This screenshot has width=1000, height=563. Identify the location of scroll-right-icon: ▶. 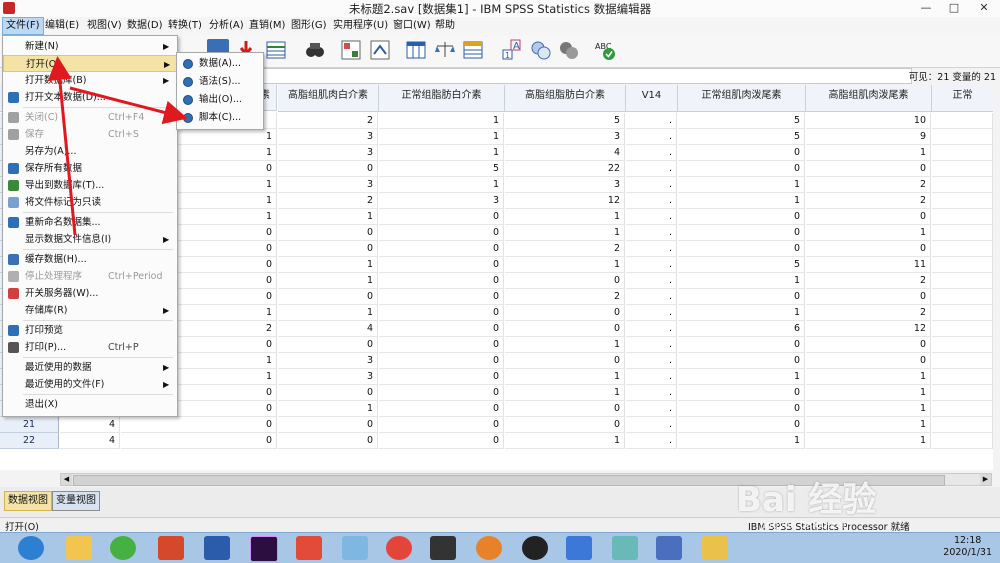
(985, 479).